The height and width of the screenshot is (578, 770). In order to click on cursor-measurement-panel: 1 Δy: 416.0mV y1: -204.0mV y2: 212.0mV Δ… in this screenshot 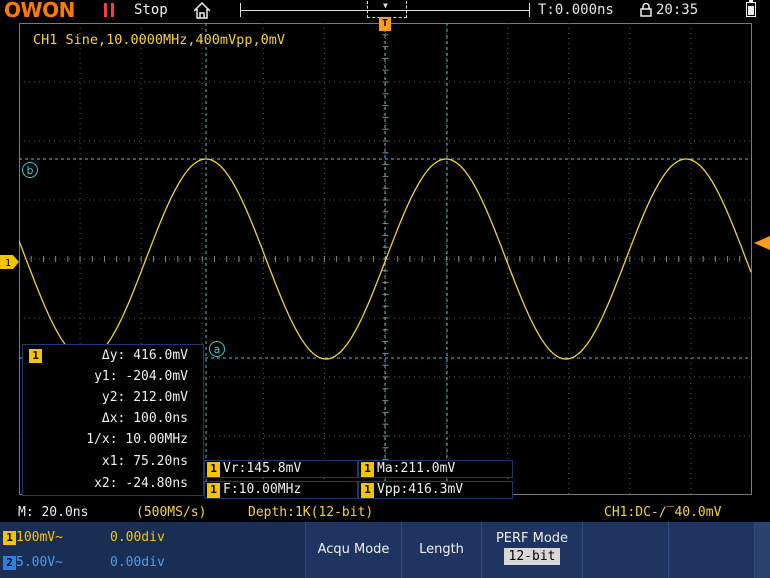, I will do `click(113, 420)`.